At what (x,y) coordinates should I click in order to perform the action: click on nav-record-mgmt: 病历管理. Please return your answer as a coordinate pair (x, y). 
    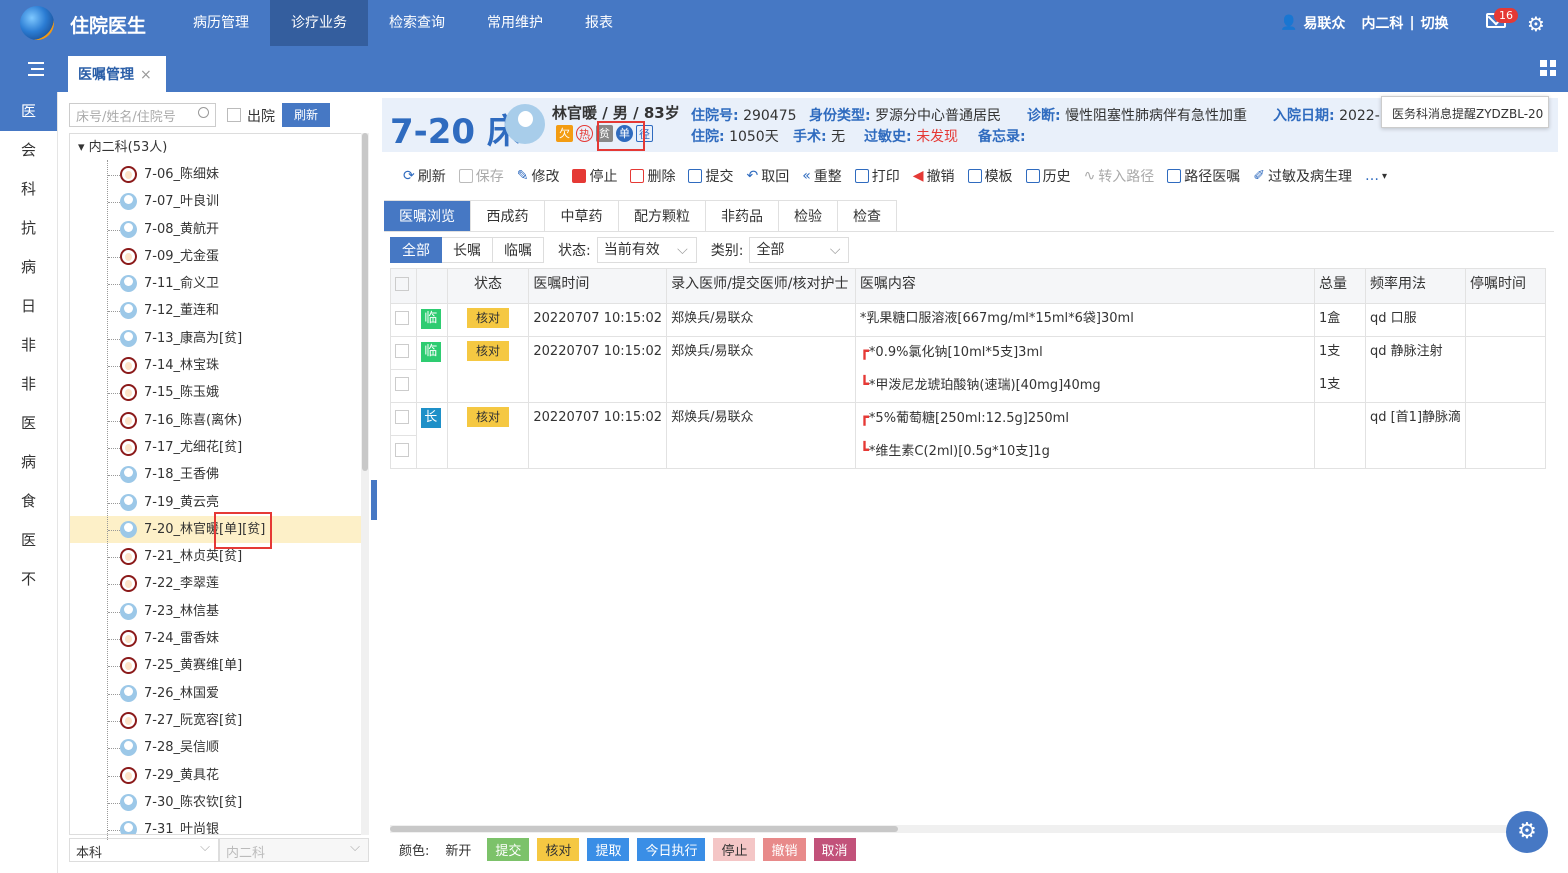
    Looking at the image, I should click on (221, 23).